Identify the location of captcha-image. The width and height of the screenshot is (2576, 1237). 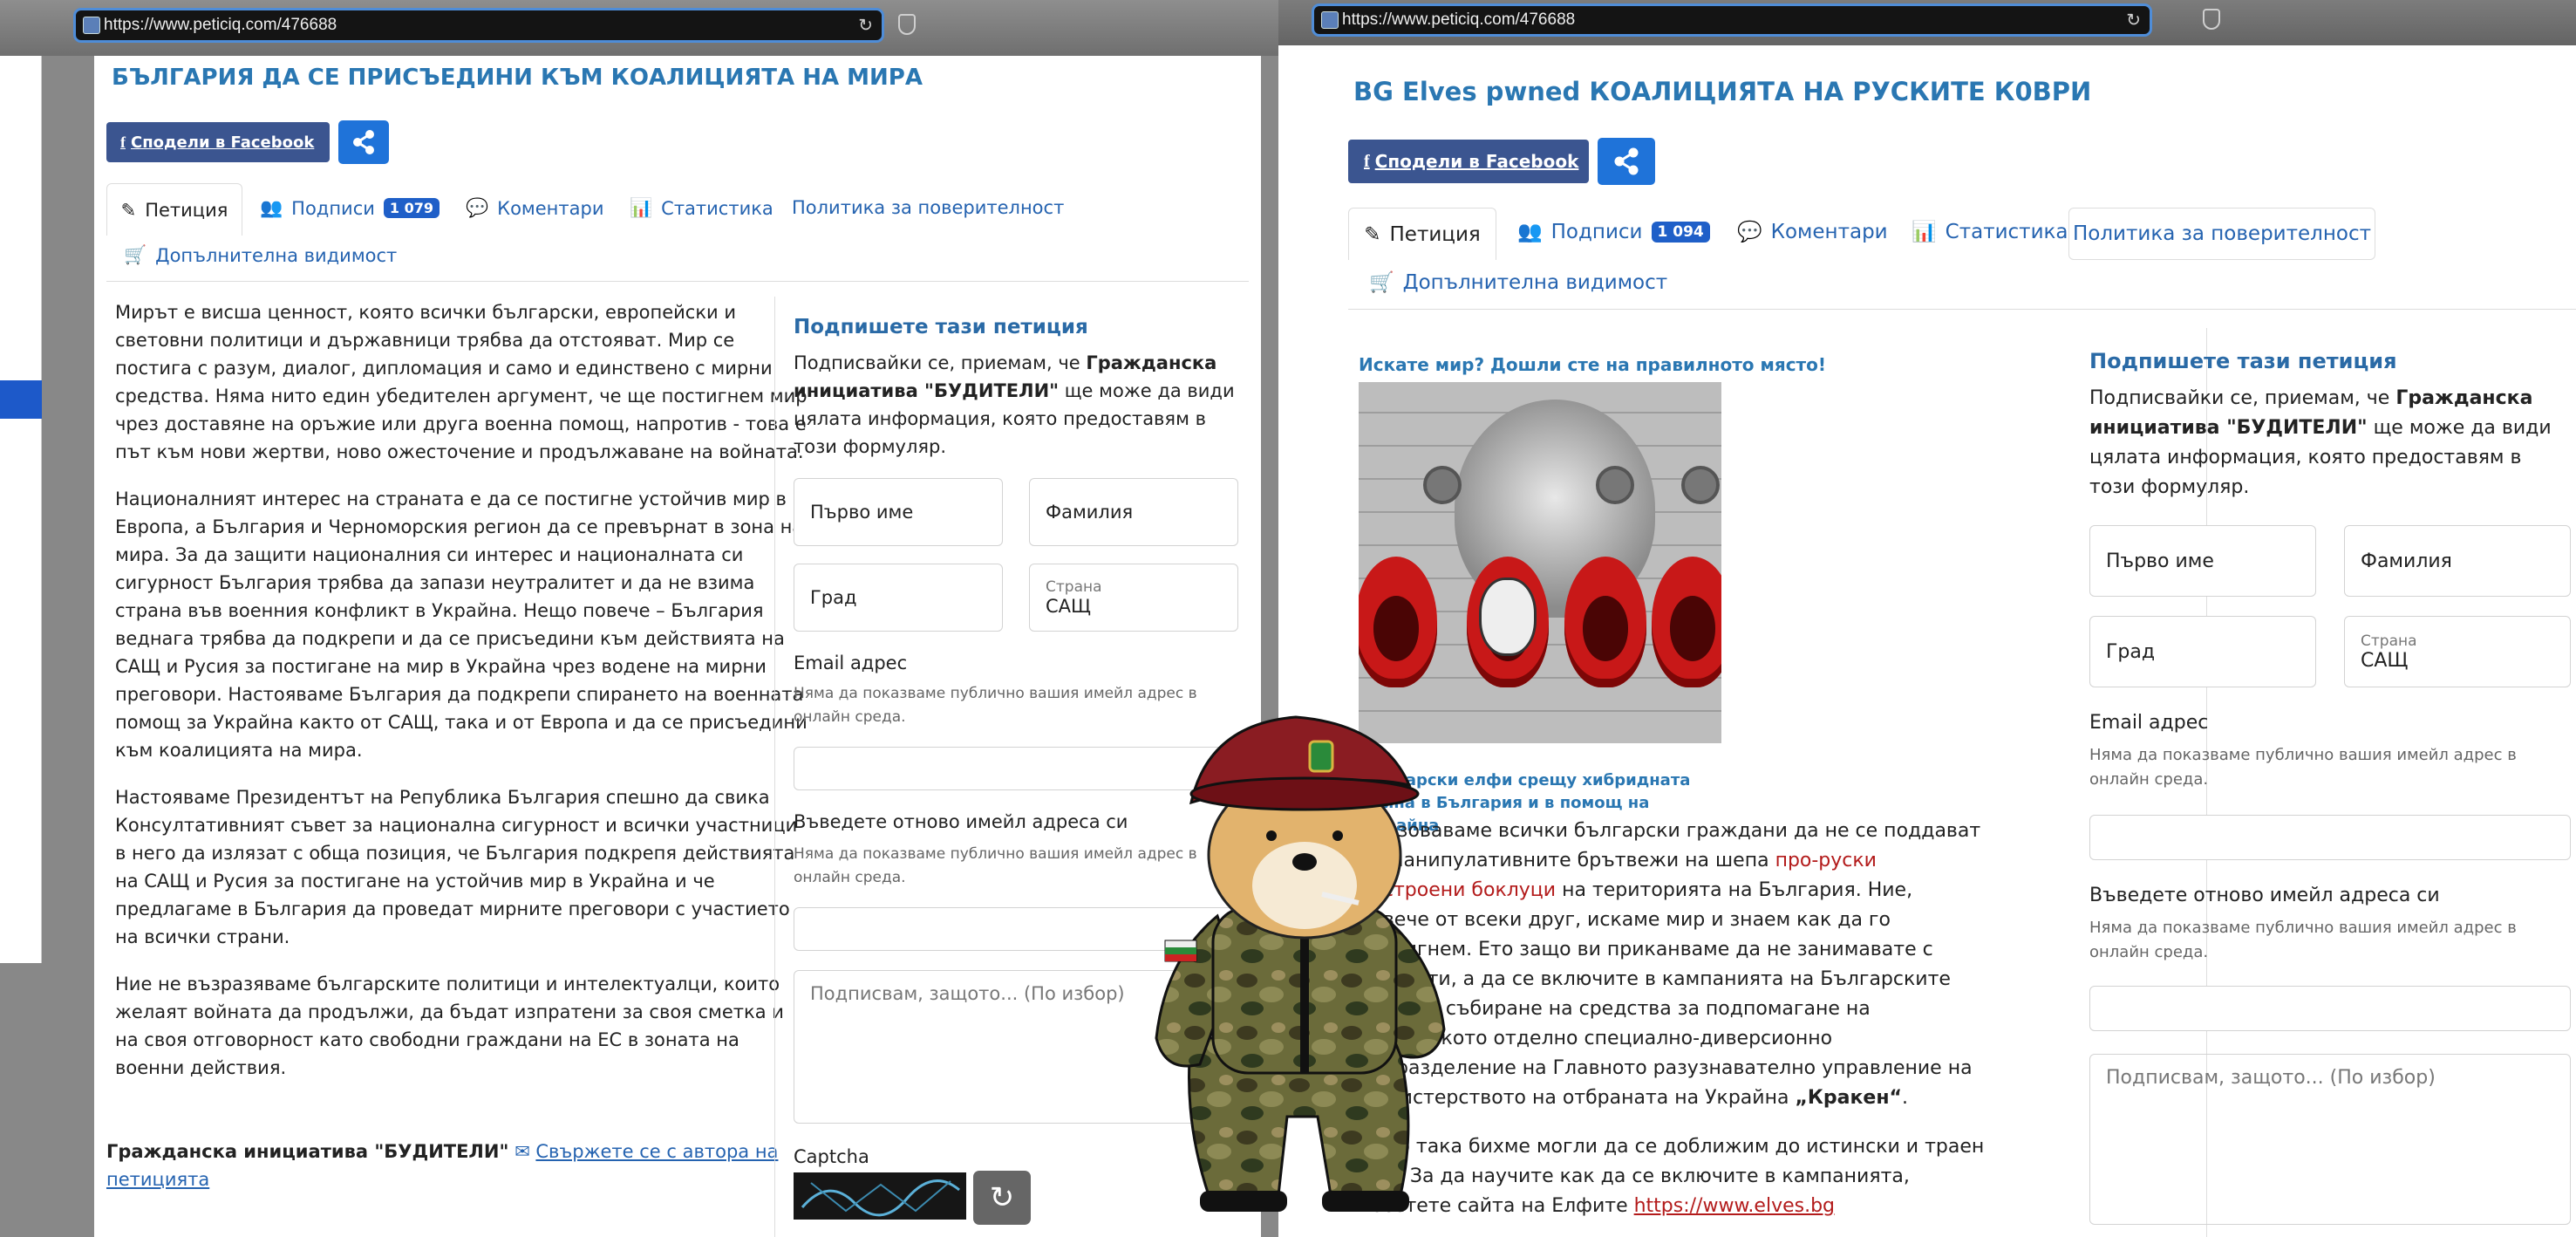
(880, 1196).